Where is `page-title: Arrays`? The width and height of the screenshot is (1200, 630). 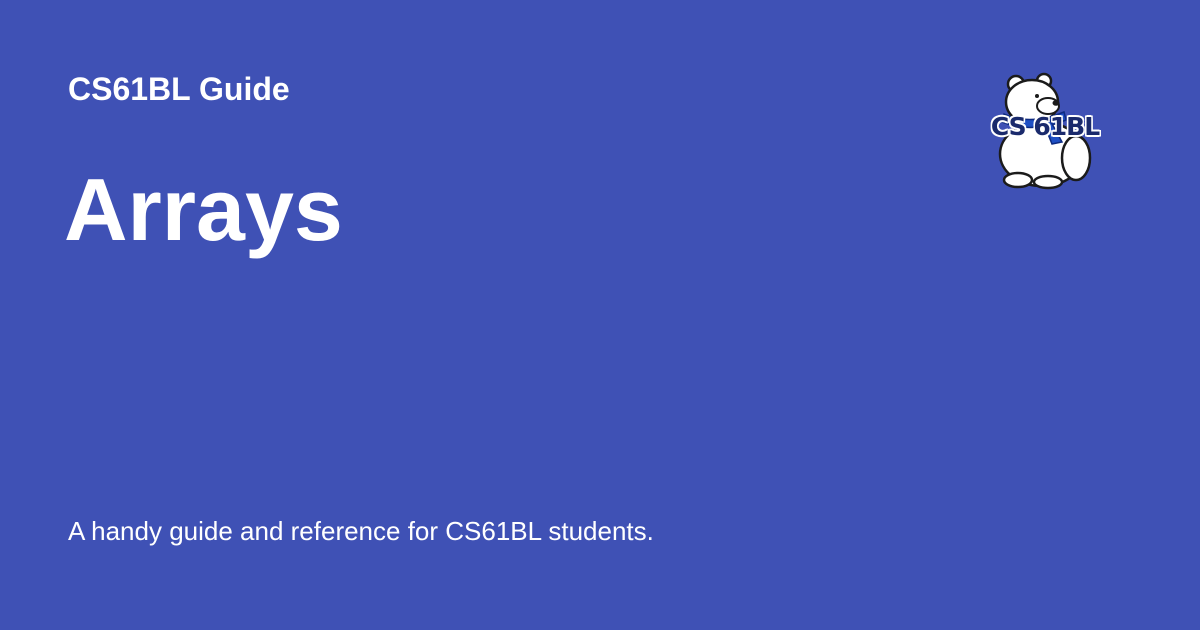 page-title: Arrays is located at coordinates (203, 209).